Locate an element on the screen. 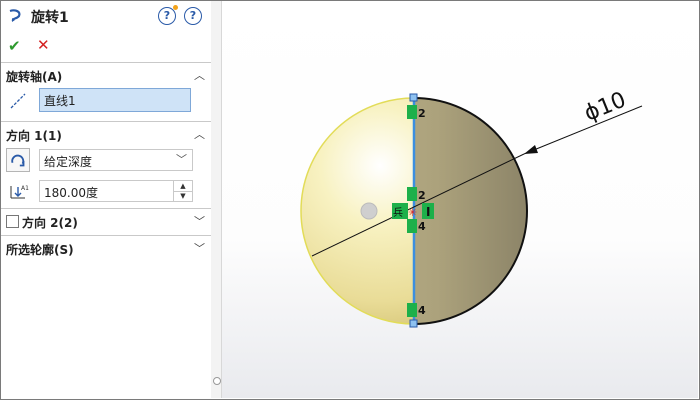 The width and height of the screenshot is (700, 400). splitter-handle is located at coordinates (217, 381).